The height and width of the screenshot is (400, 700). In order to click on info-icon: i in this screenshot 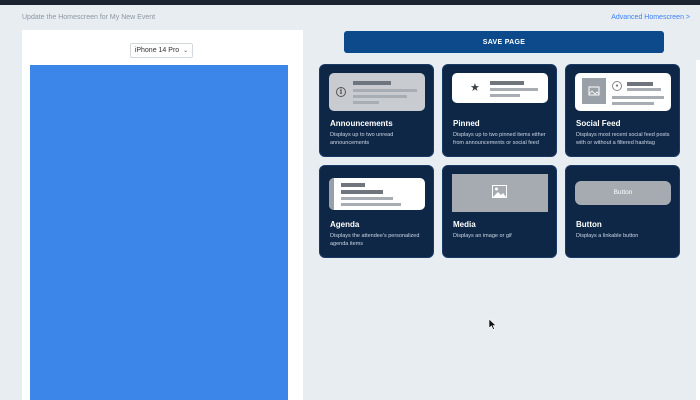, I will do `click(341, 92)`.